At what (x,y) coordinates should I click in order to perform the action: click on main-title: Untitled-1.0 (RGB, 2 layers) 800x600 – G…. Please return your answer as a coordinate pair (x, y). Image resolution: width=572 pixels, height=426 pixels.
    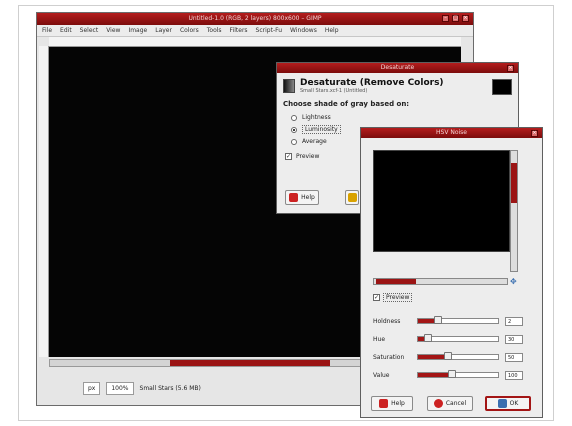
    Looking at the image, I should click on (255, 18).